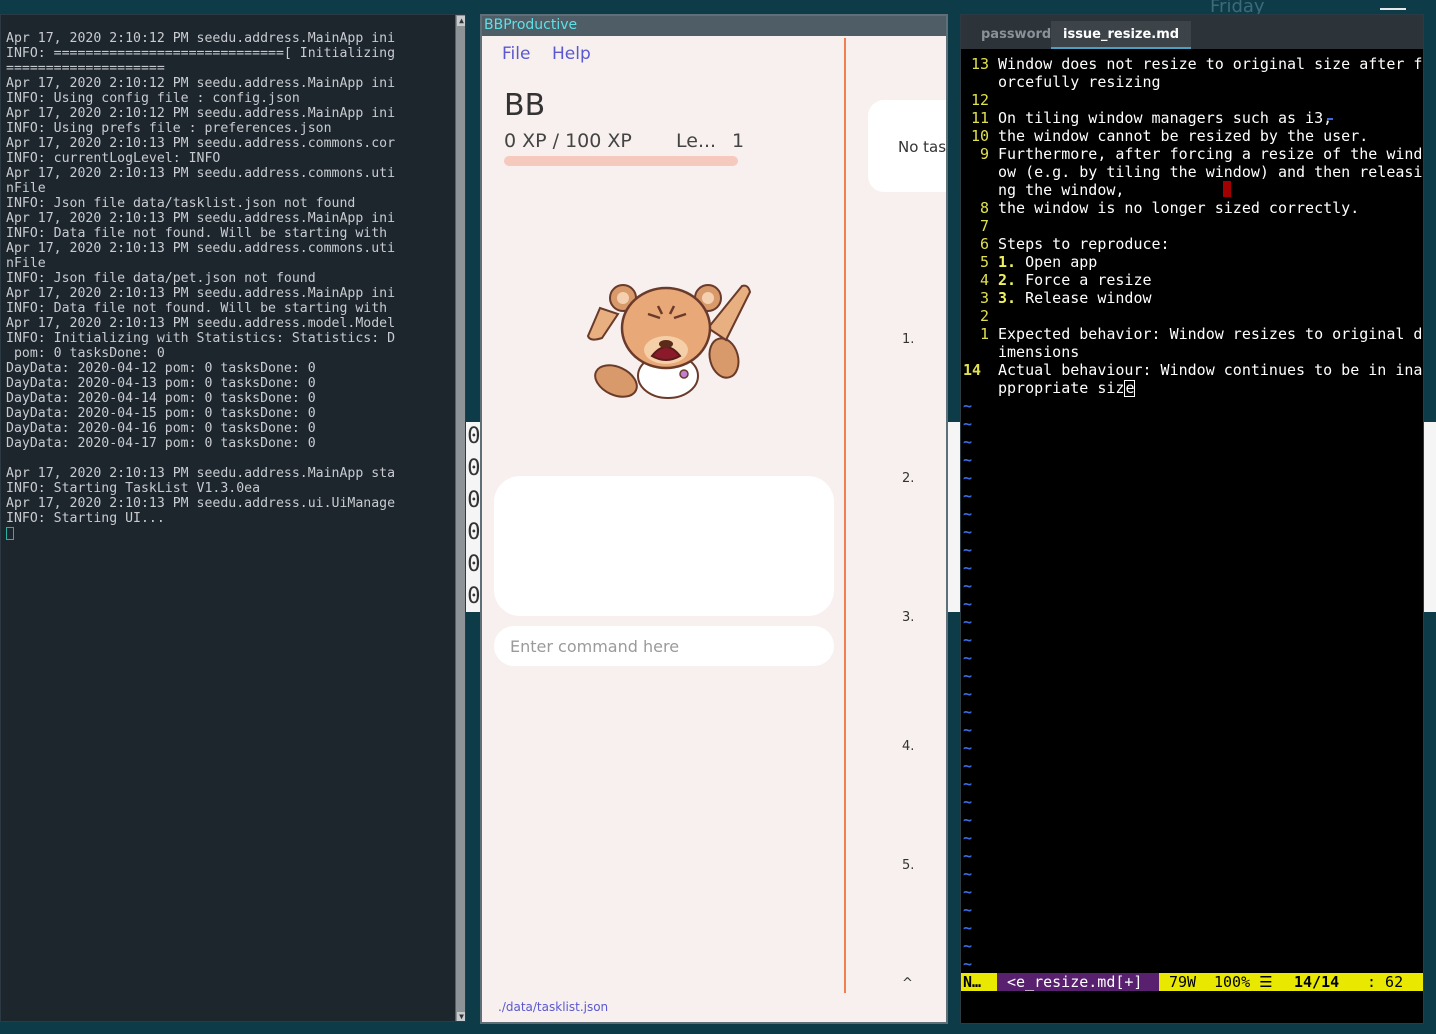 This screenshot has height=1034, width=1436. I want to click on vim-line: imensions, so click(1192, 352).